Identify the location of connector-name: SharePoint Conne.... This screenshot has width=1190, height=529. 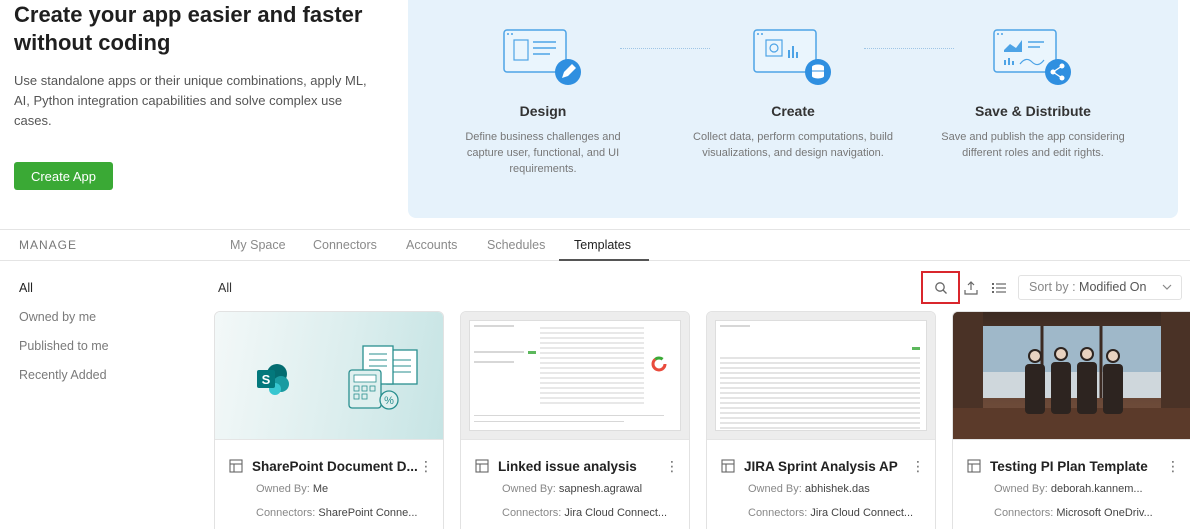
(368, 513).